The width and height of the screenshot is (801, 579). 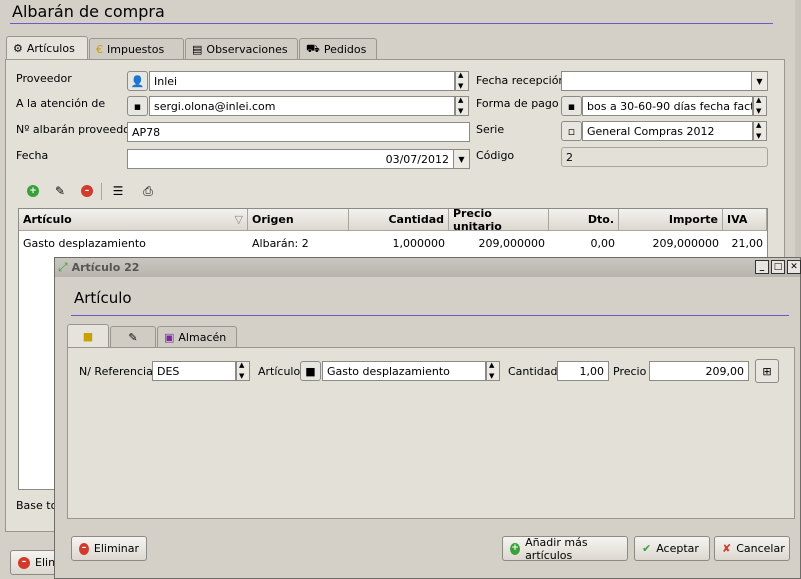 What do you see at coordinates (747, 243) in the screenshot?
I see `table-cell: 21,00` at bounding box center [747, 243].